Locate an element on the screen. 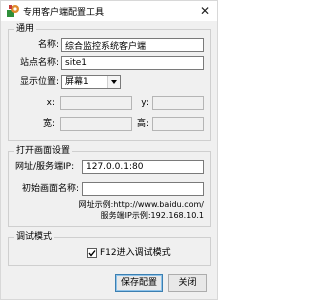  site-name-label: 站点名称: is located at coordinates (39, 63).